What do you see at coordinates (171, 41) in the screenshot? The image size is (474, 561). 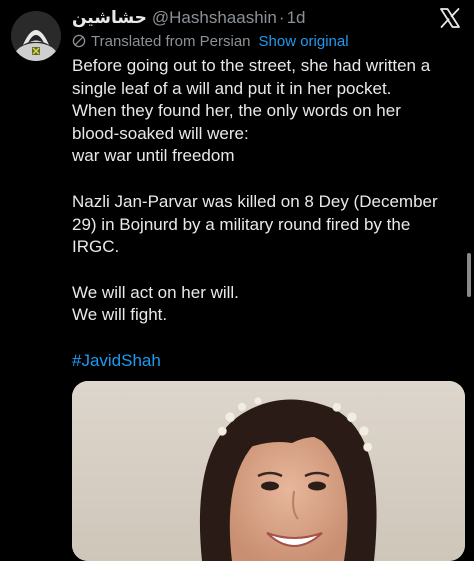 I see `translated-label: Translated from Persian` at bounding box center [171, 41].